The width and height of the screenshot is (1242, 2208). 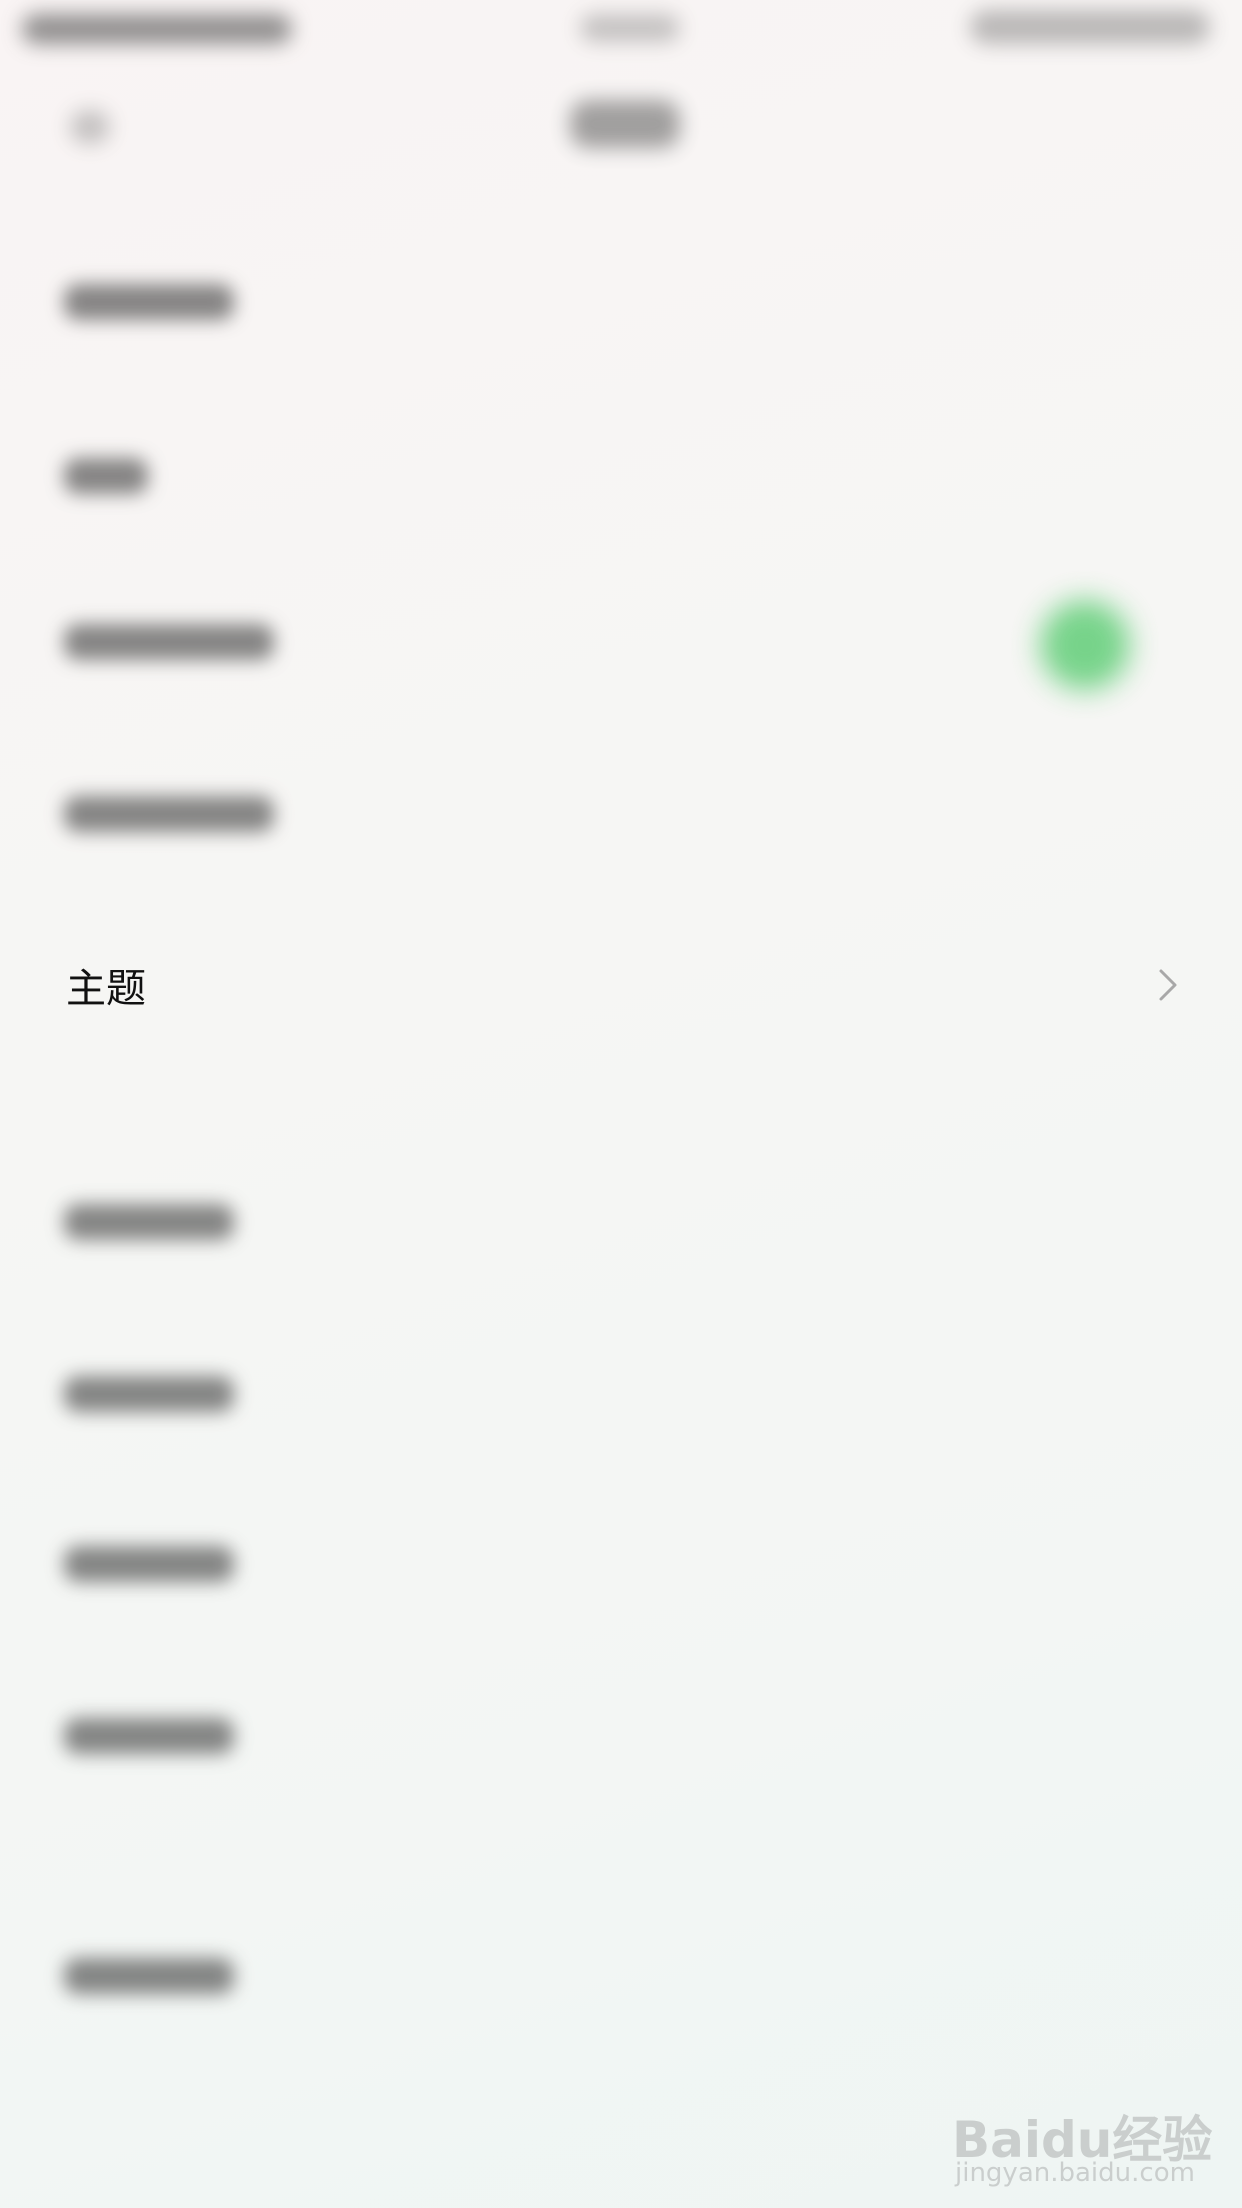 I want to click on toggle-on-icon, so click(x=1085, y=645).